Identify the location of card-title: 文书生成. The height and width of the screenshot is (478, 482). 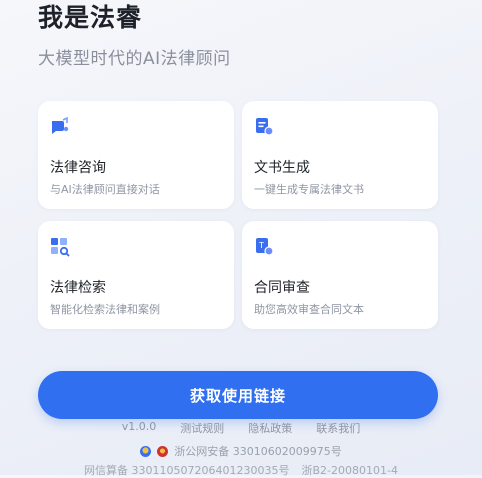
(282, 168).